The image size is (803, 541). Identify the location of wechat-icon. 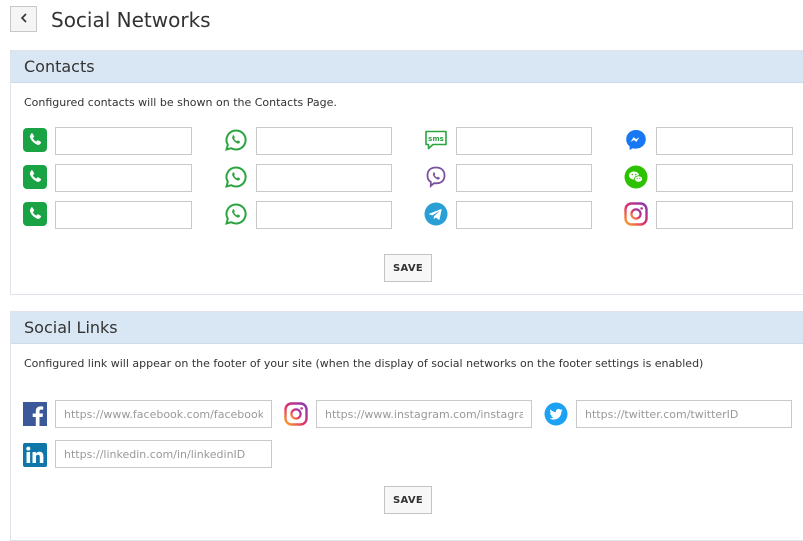
(636, 177).